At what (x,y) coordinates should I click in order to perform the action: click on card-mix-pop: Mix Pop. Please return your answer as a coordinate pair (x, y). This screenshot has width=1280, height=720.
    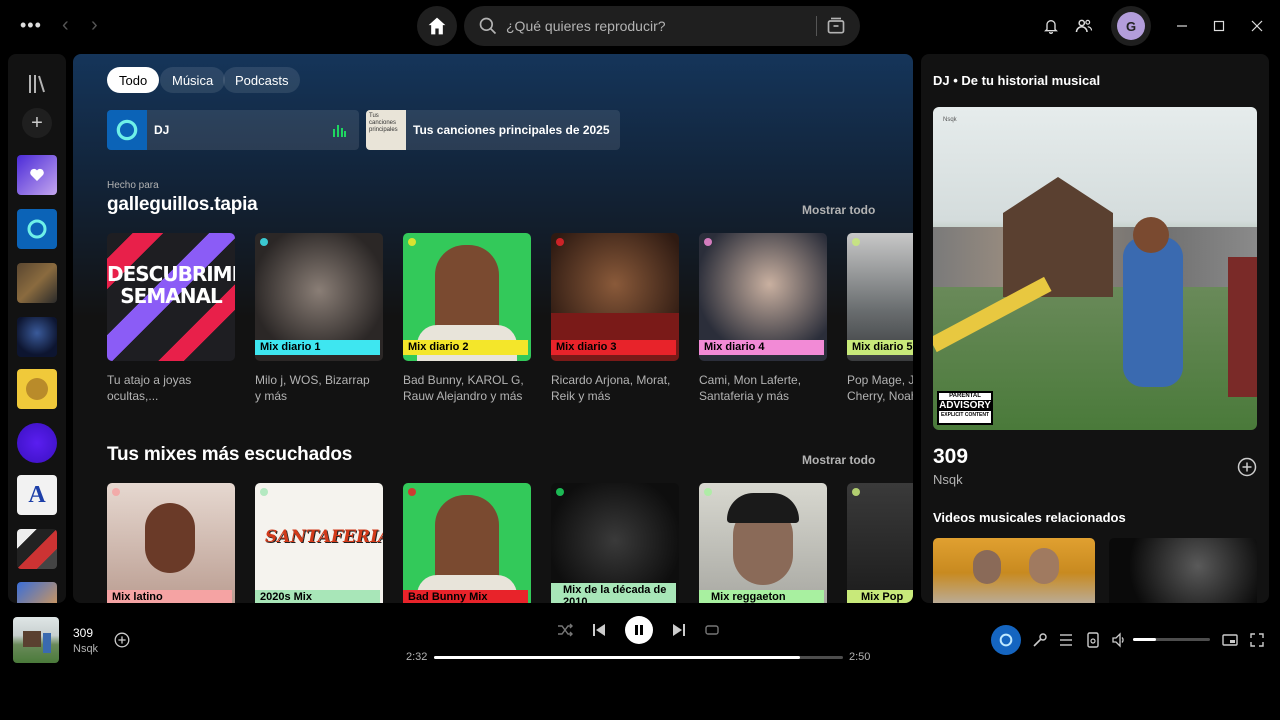
    Looking at the image, I should click on (880, 543).